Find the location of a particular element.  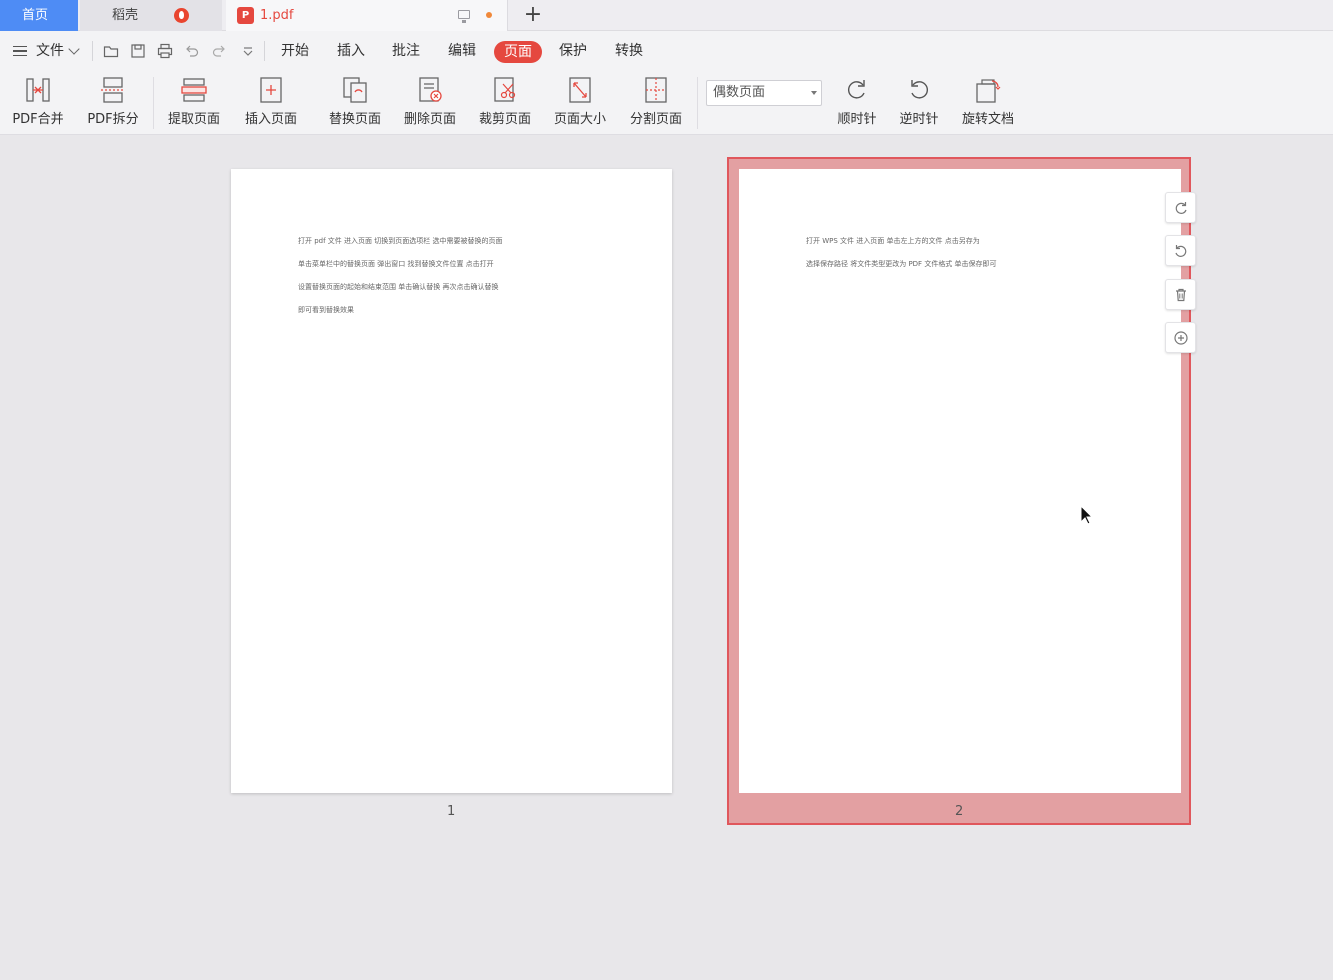

unsaved-dot-icon is located at coordinates (489, 15).